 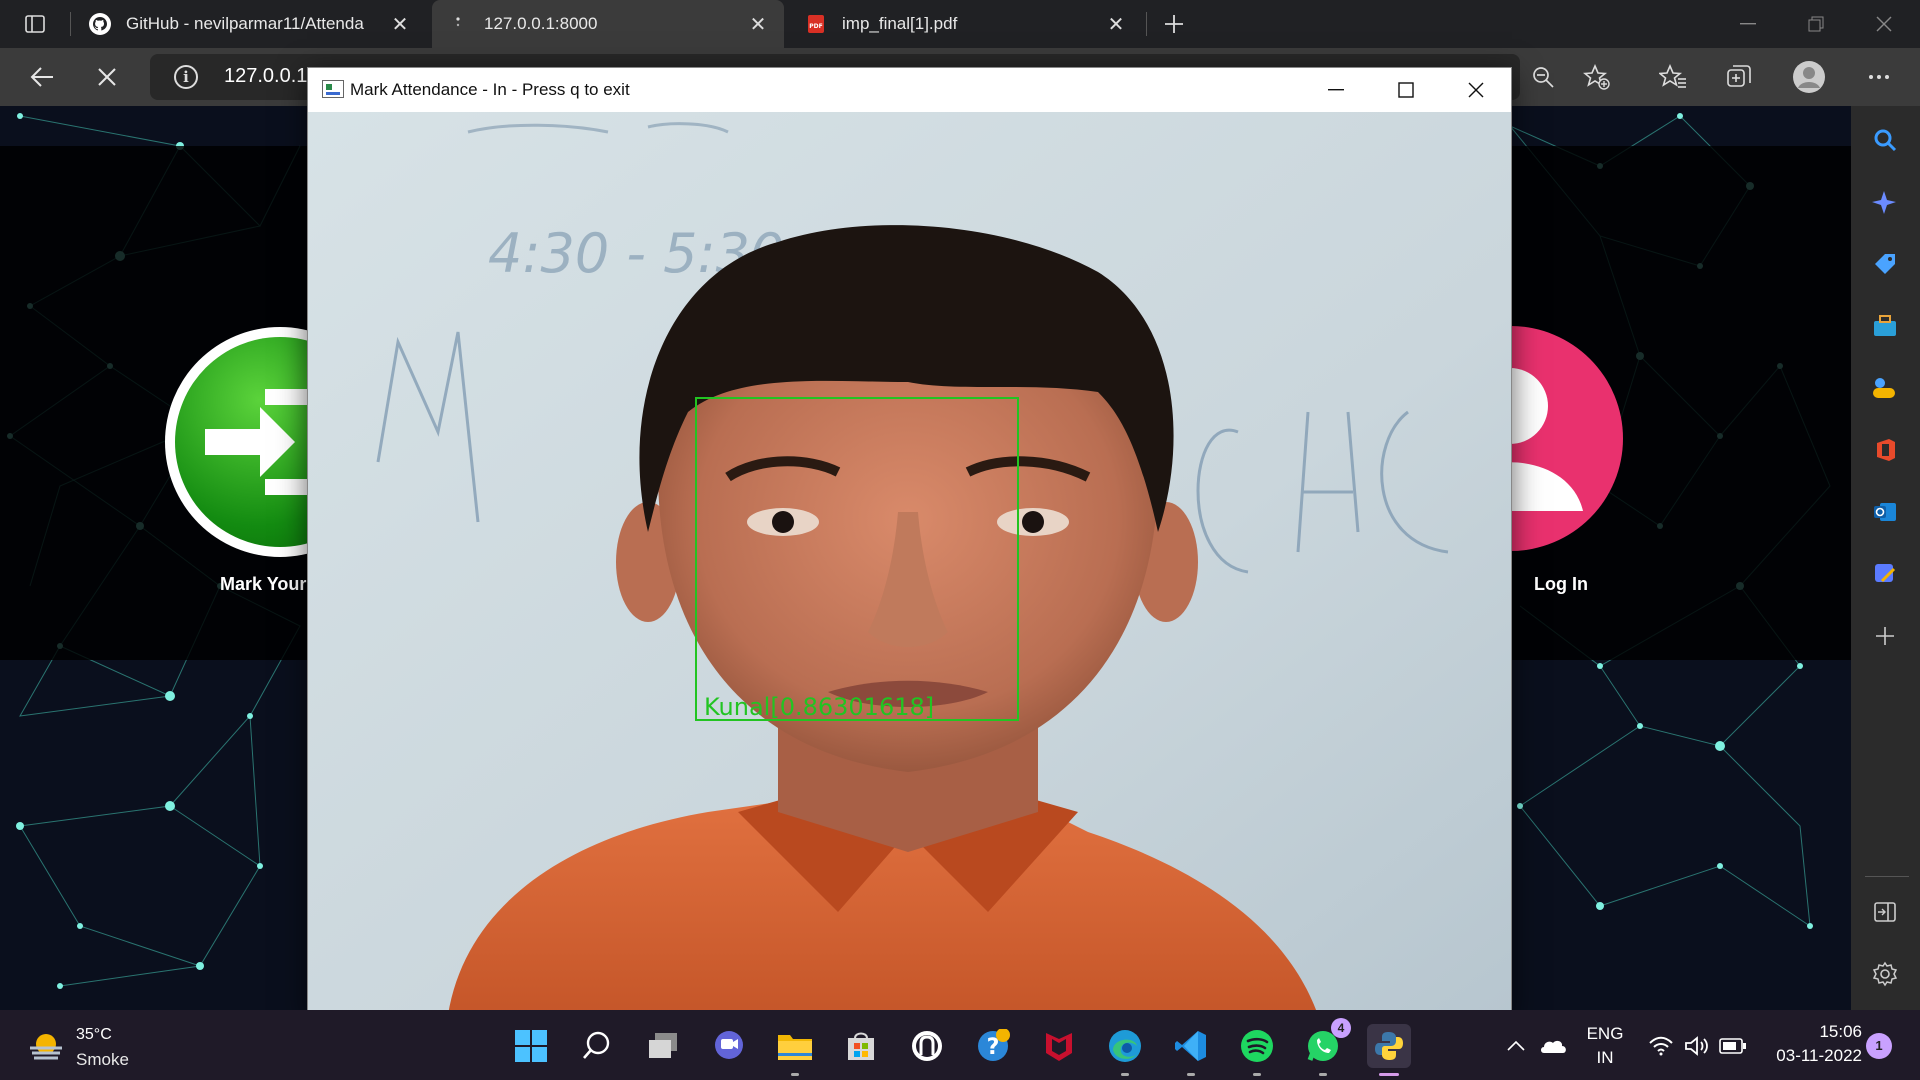 What do you see at coordinates (1059, 1046) in the screenshot?
I see `mcafee-icon` at bounding box center [1059, 1046].